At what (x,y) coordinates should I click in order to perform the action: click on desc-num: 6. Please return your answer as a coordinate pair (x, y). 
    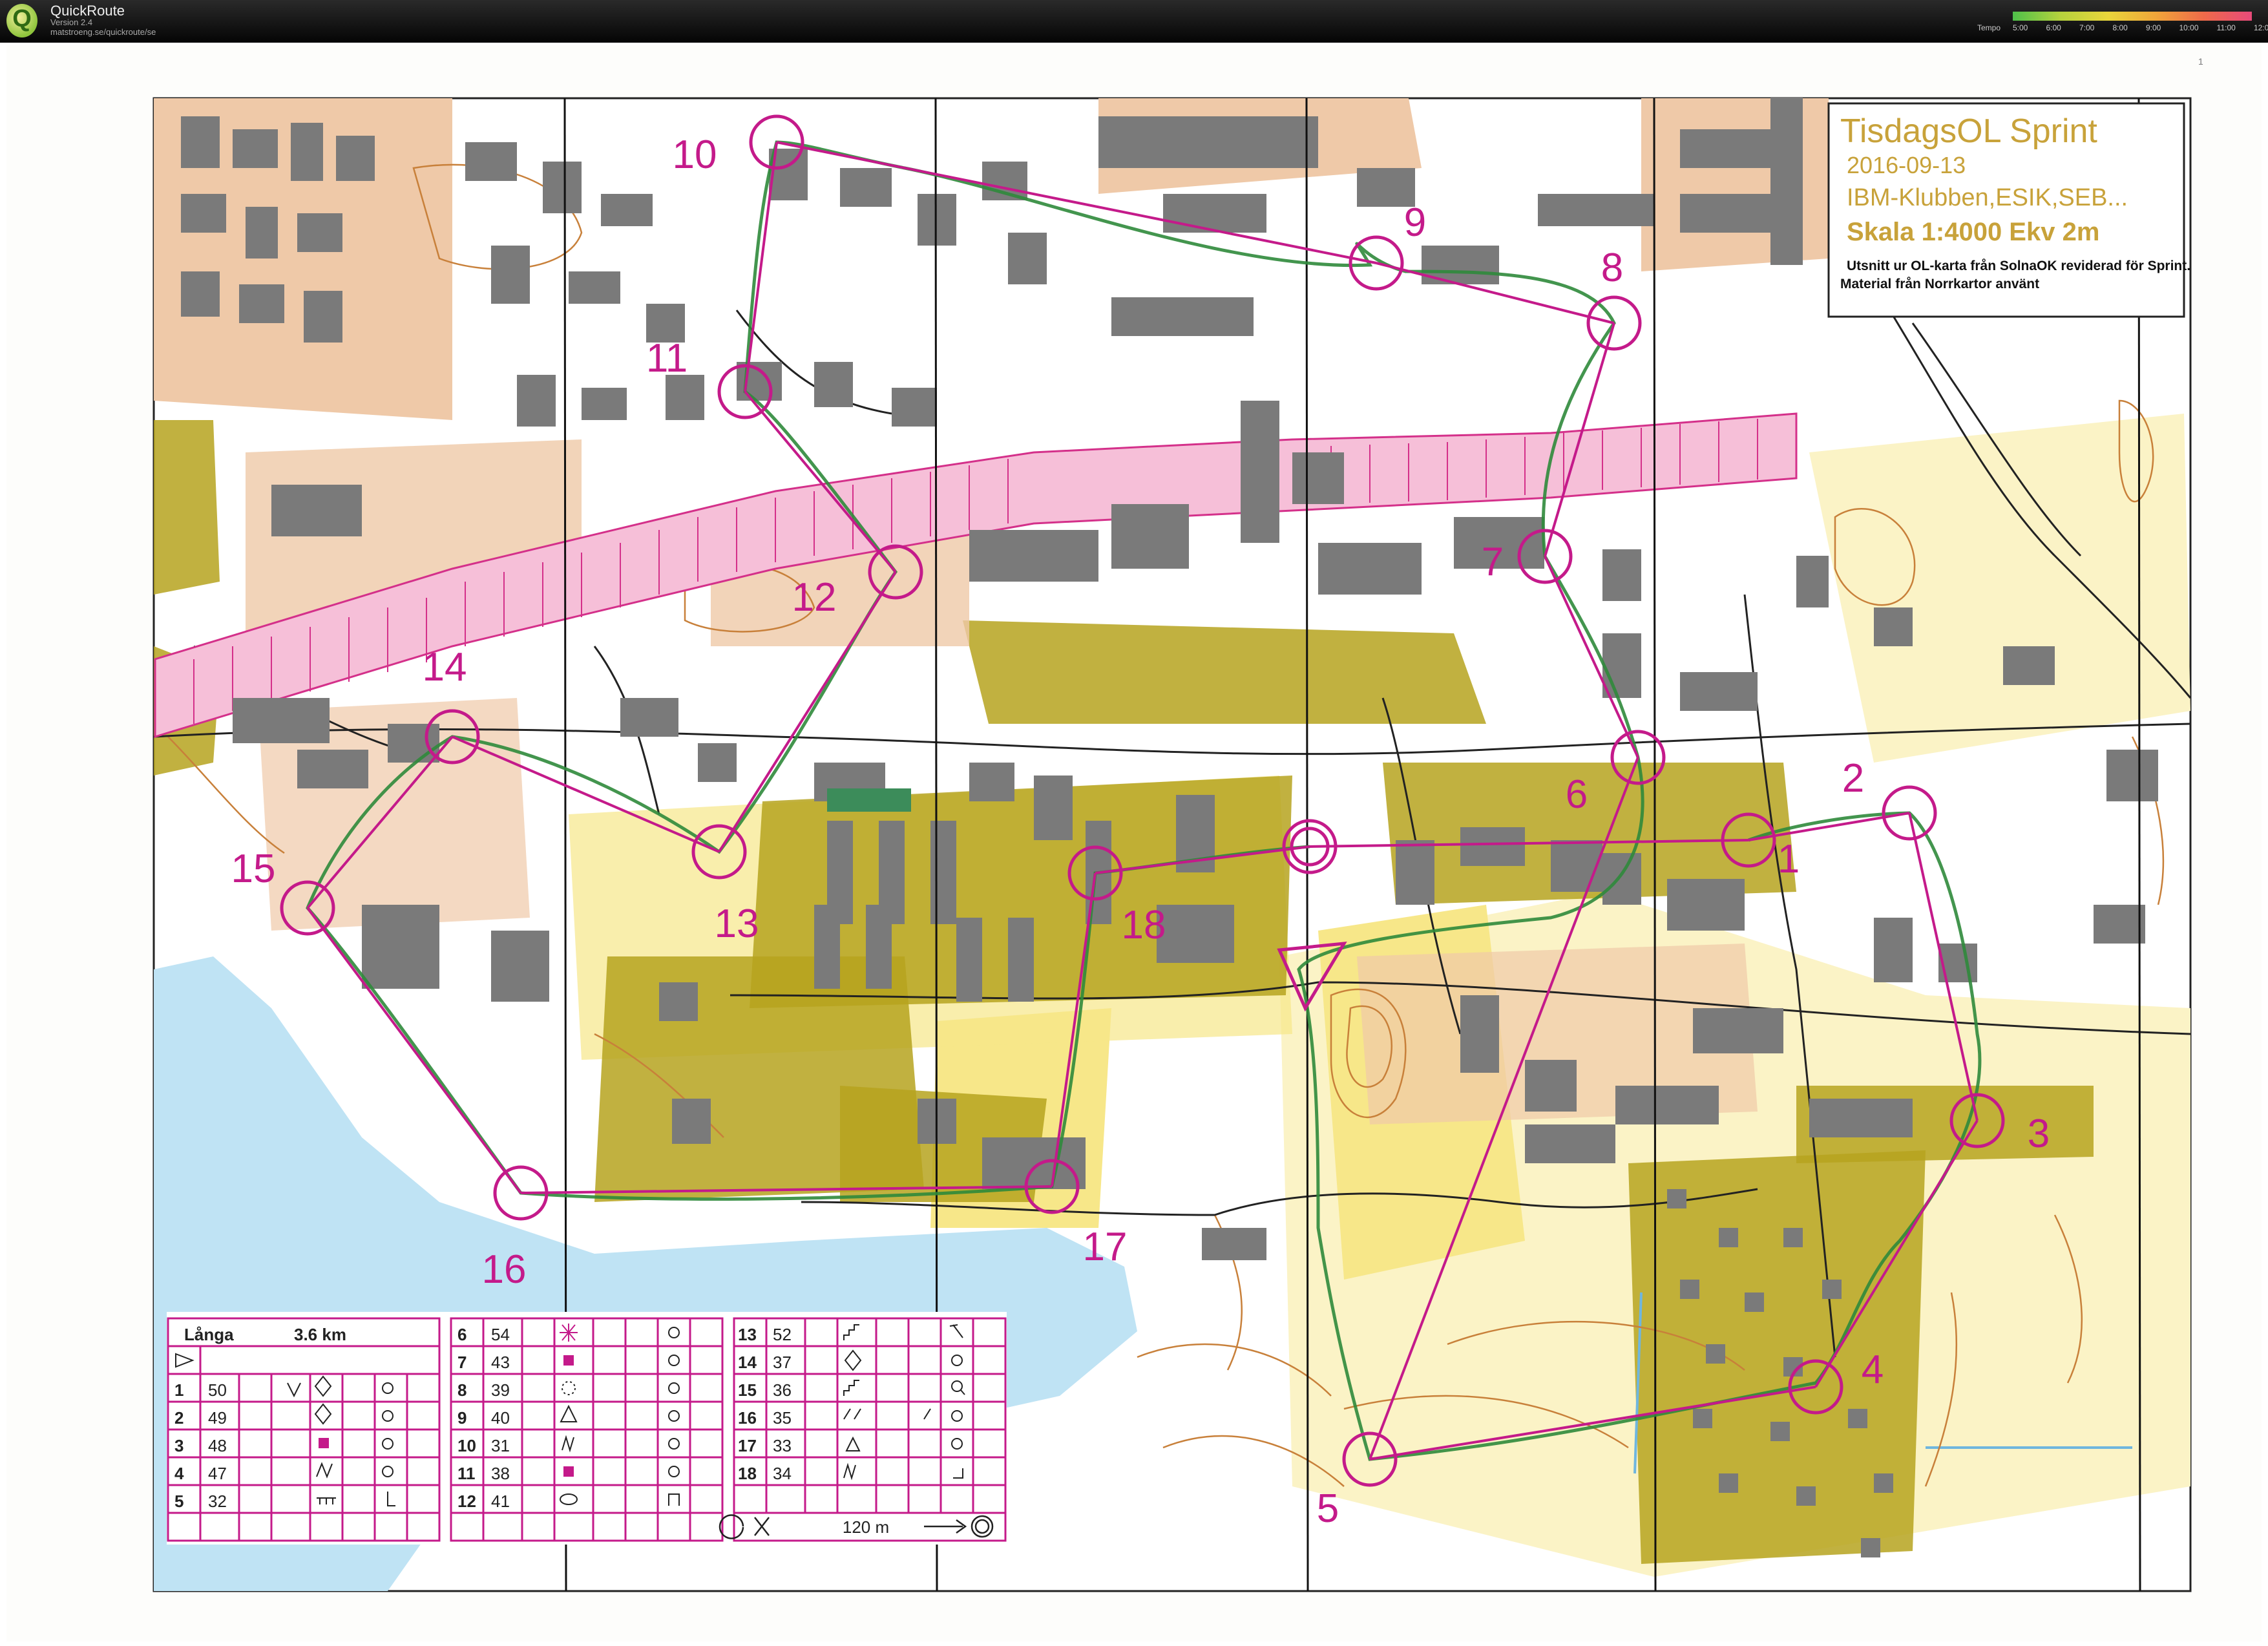
    Looking at the image, I should click on (462, 1334).